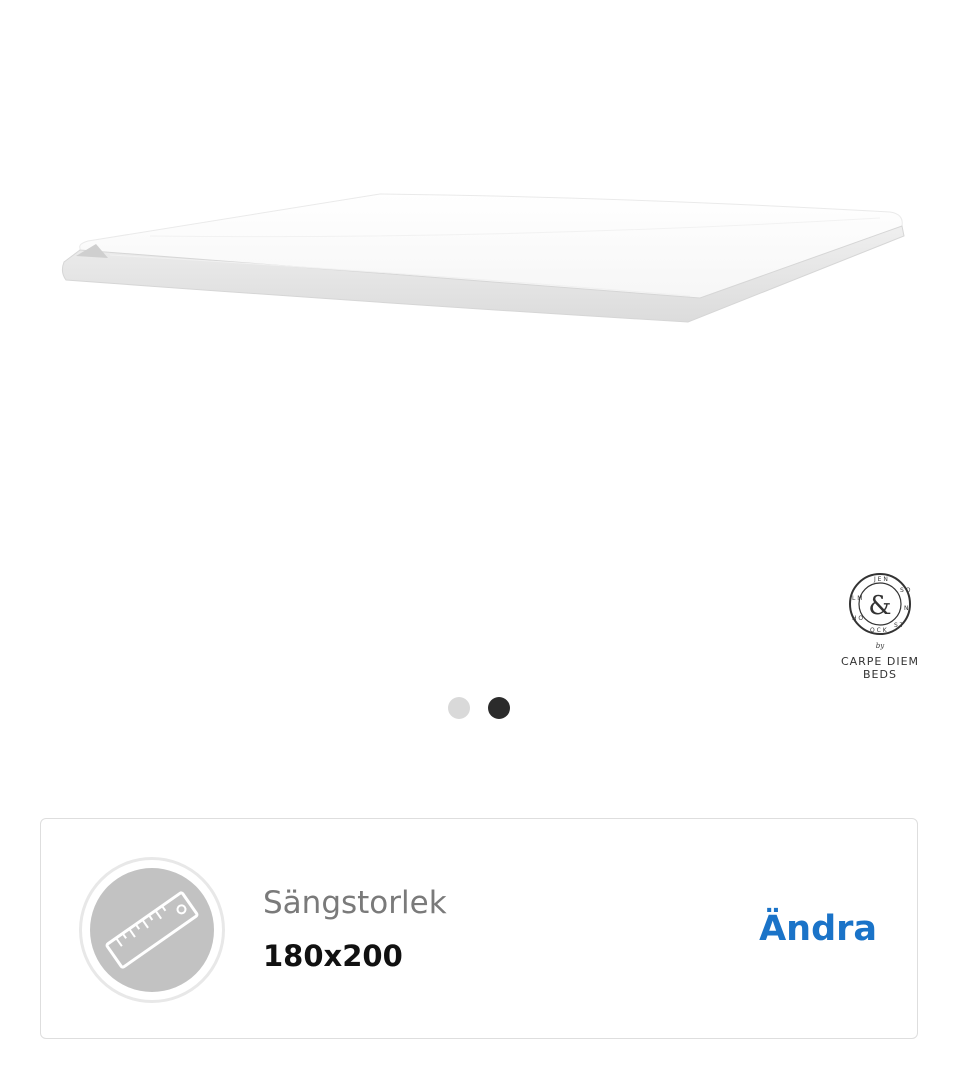 This screenshot has width=960, height=1084. Describe the element at coordinates (333, 956) in the screenshot. I see `size-value: 180x200` at that location.